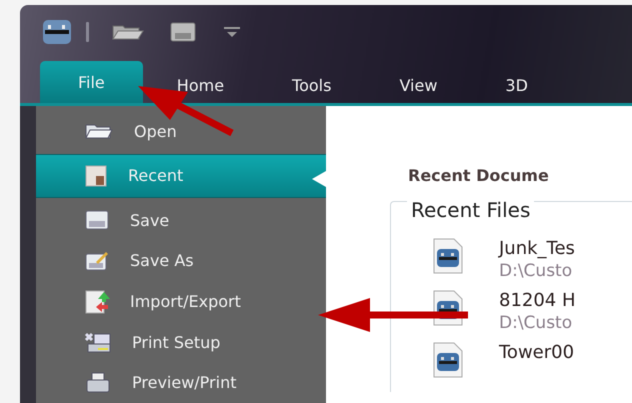 Image resolution: width=632 pixels, height=403 pixels. What do you see at coordinates (200, 82) in the screenshot?
I see `ribbon-tab: Home` at bounding box center [200, 82].